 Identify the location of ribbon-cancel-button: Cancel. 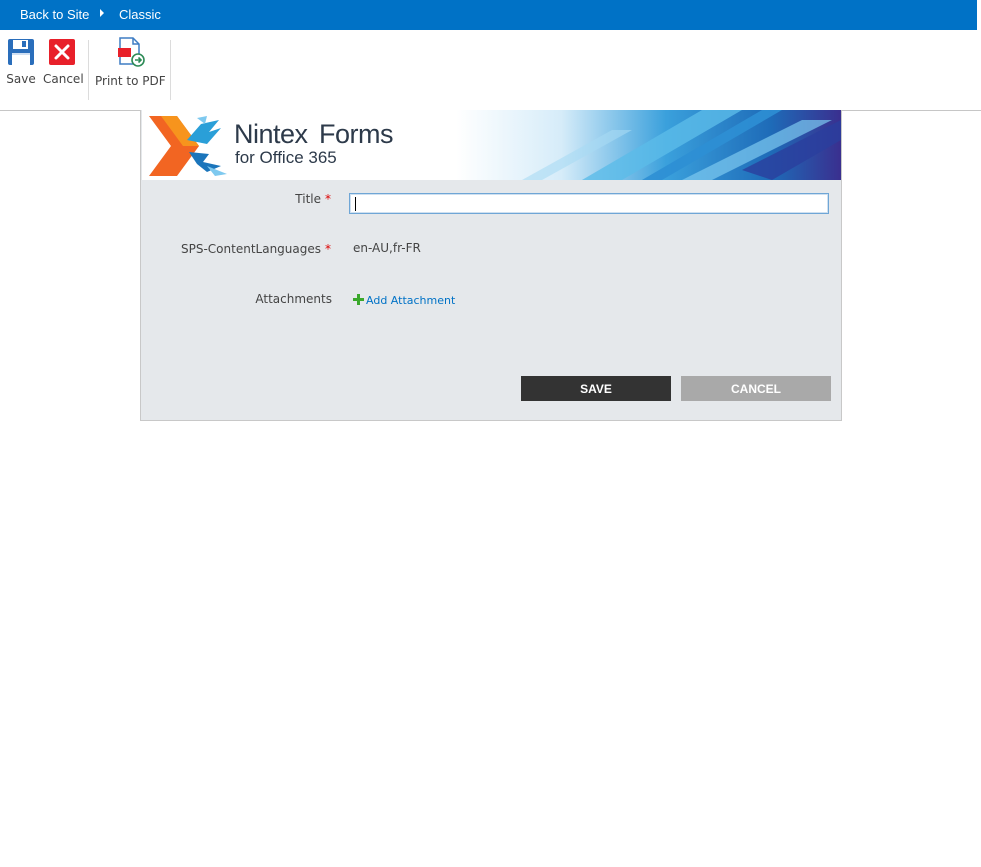
(63, 62).